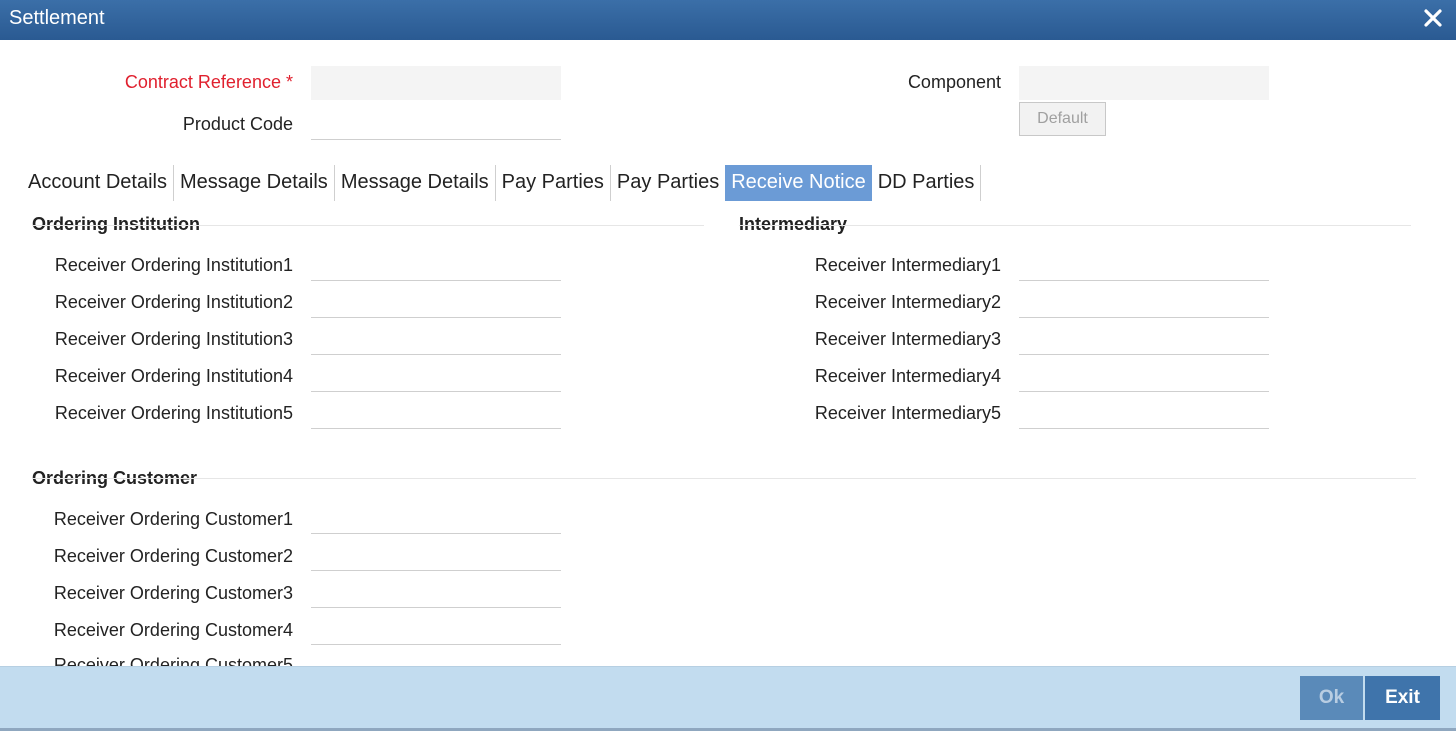  What do you see at coordinates (436, 338) in the screenshot?
I see `receiver-ordering-institution3-field` at bounding box center [436, 338].